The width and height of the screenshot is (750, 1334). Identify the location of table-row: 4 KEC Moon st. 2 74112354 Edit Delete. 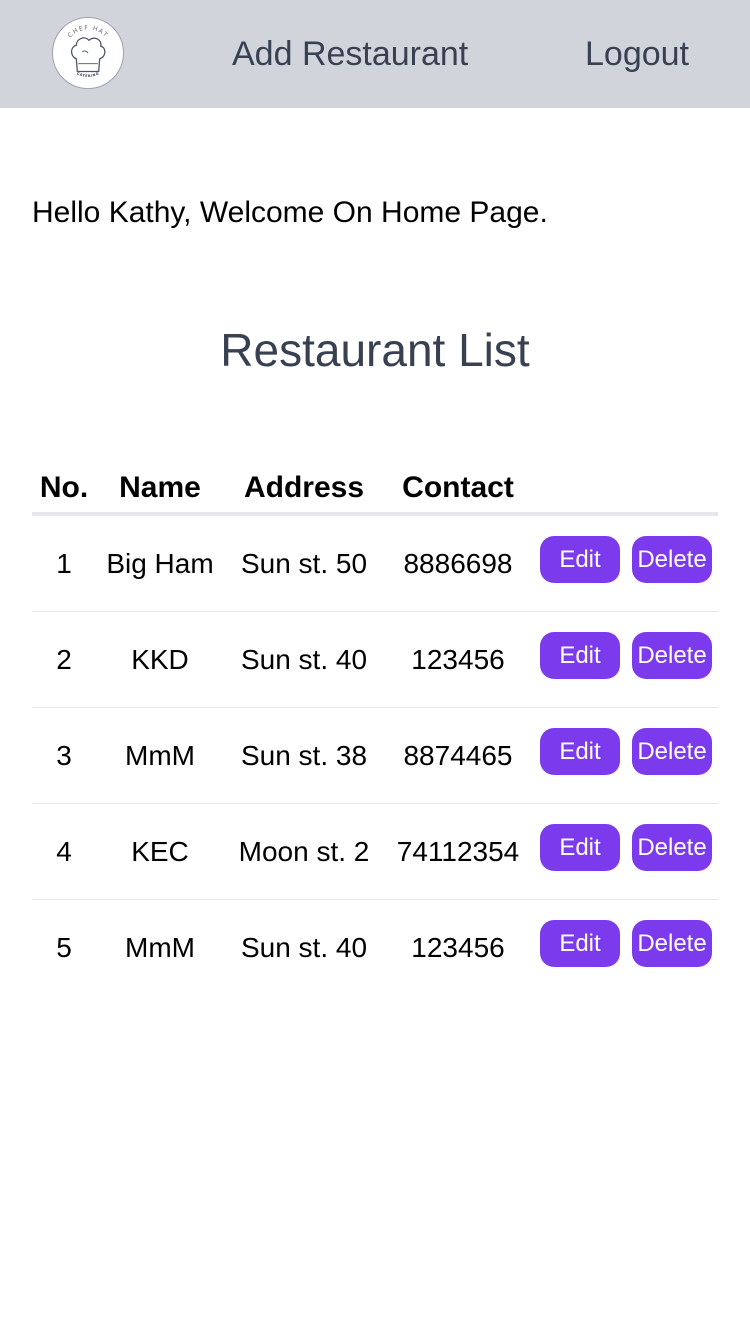
(375, 852).